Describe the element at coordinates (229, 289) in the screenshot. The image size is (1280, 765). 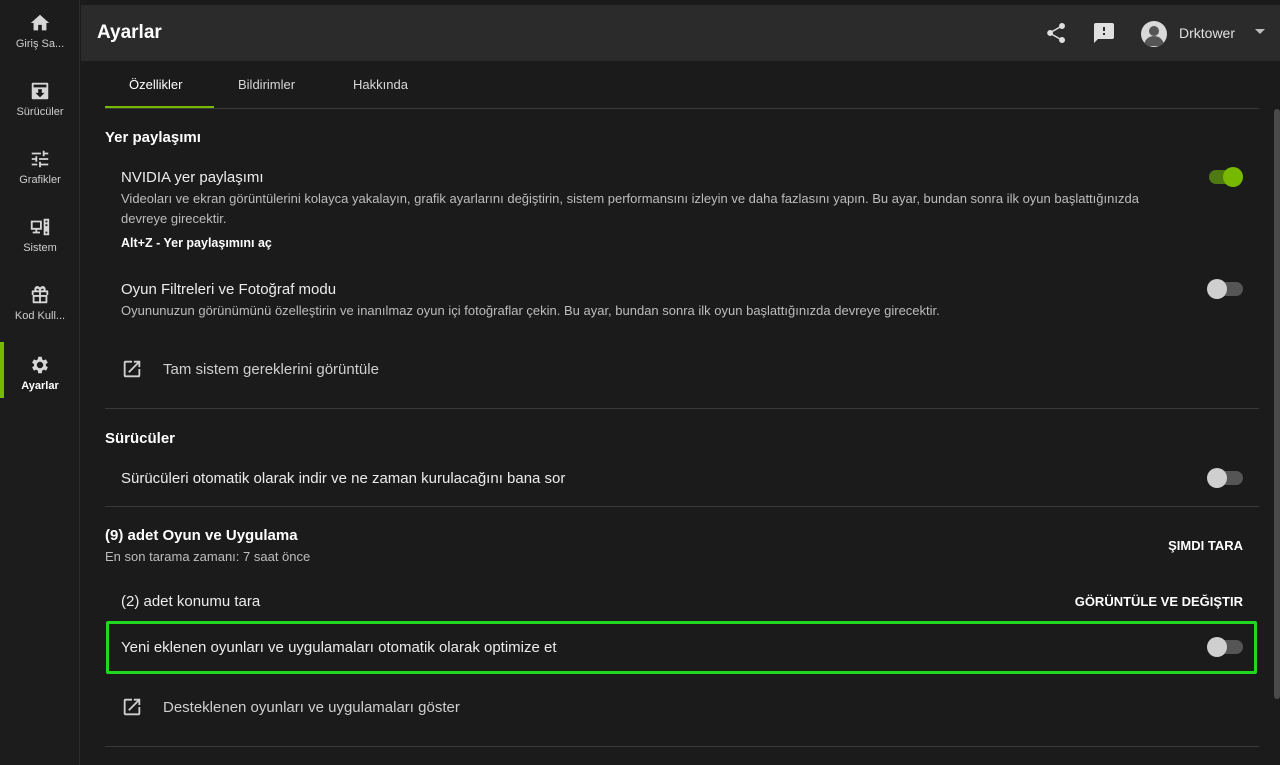
I see `game-filters-title: Oyun Filtreleri ve Fotoğraf modu` at that location.